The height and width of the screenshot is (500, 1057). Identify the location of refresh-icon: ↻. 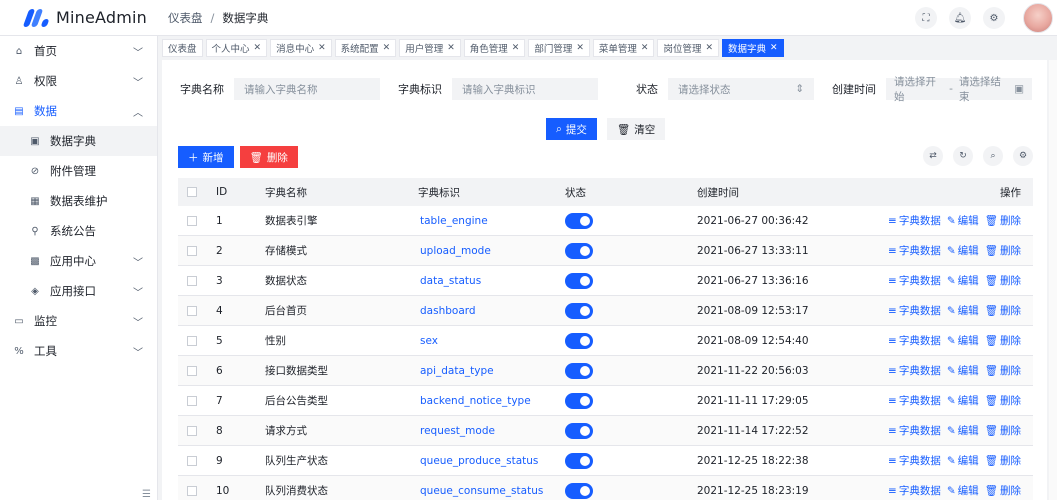
(963, 156).